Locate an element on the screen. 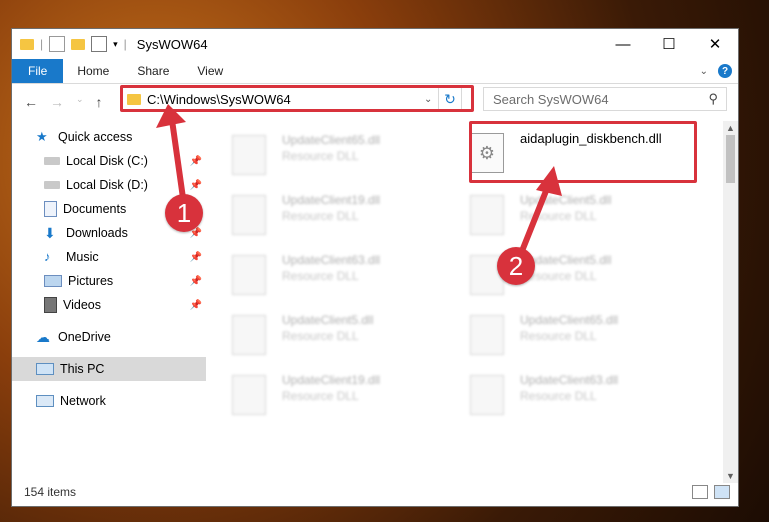 This screenshot has height=522, width=769. documents-icon is located at coordinates (50, 209).